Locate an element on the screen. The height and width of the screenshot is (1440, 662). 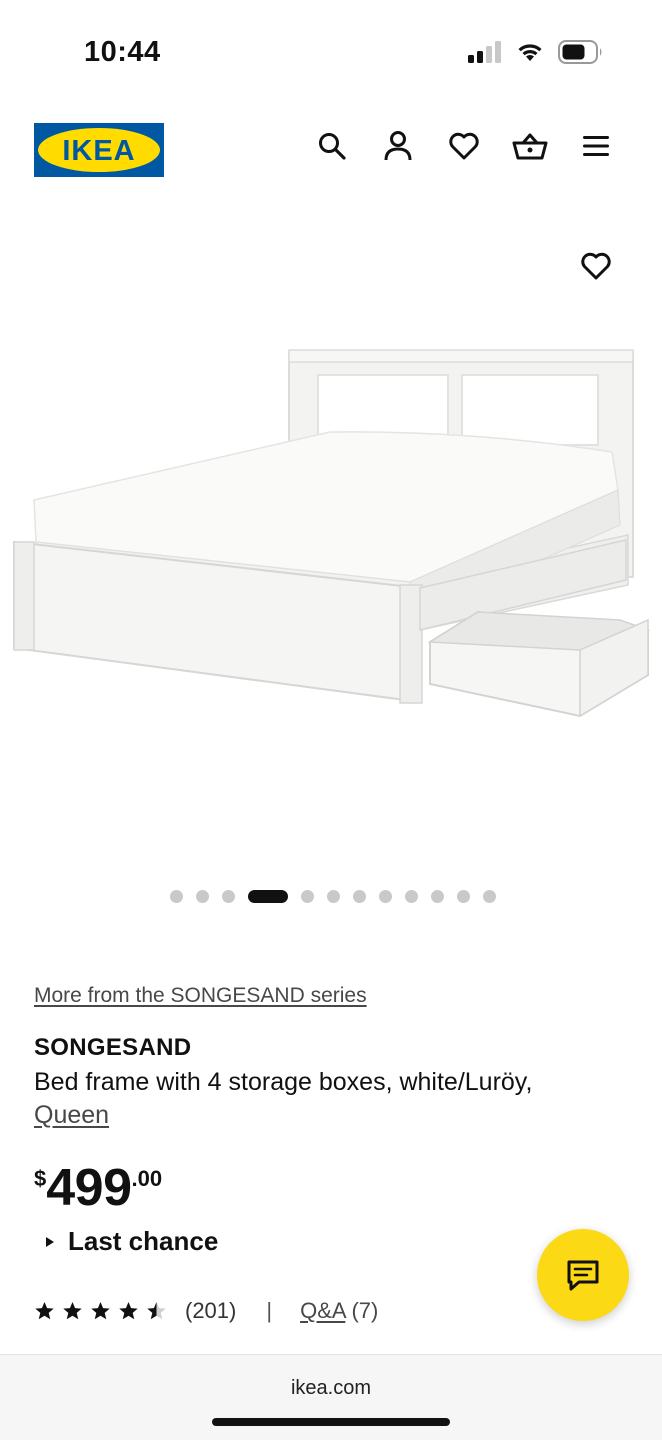
menu-button is located at coordinates (596, 146).